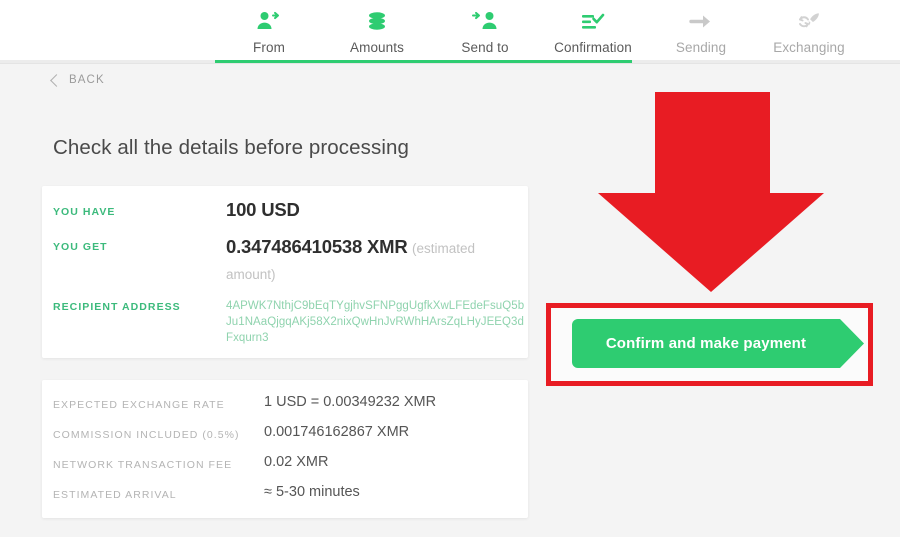 This screenshot has height=537, width=900. I want to click on you-get-label: YOU GET, so click(80, 247).